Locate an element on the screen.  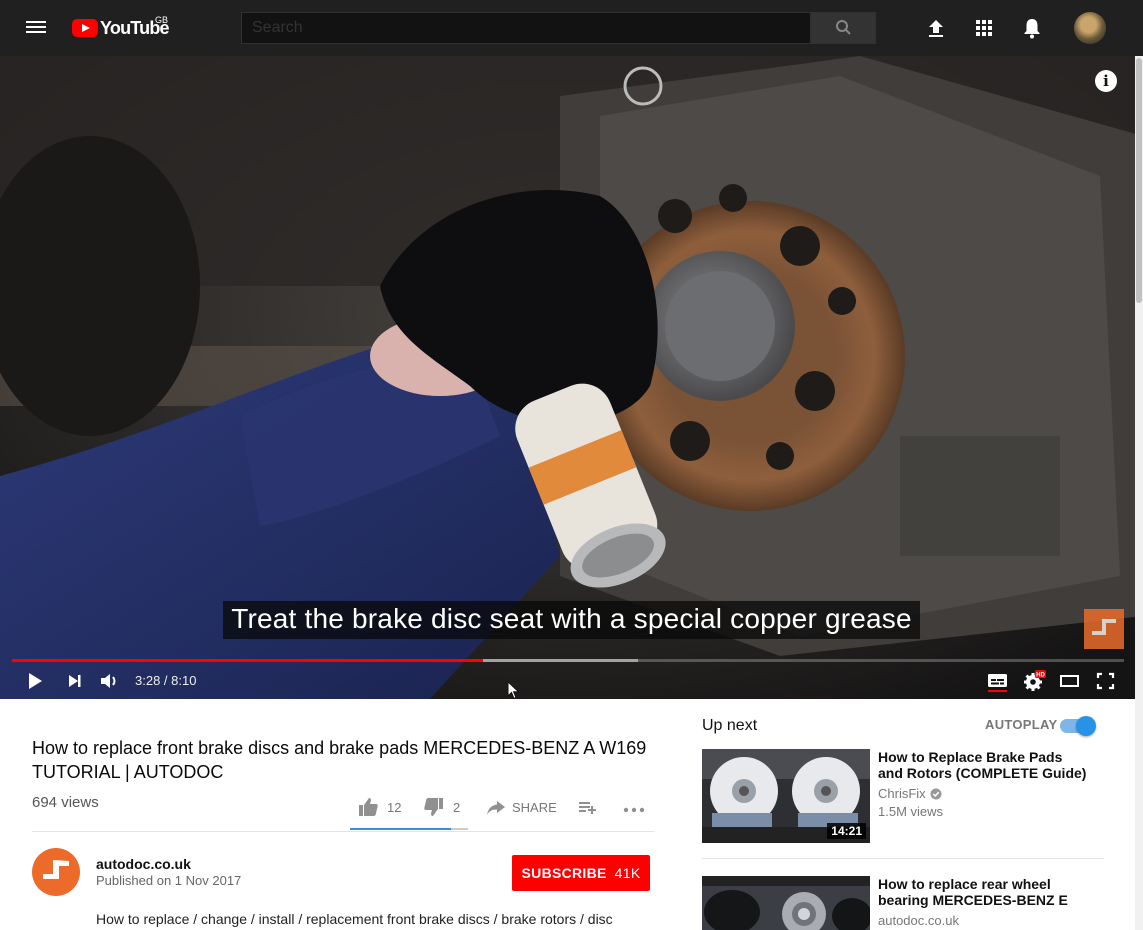
autoplay-label: AUTOPLAY is located at coordinates (1021, 724).